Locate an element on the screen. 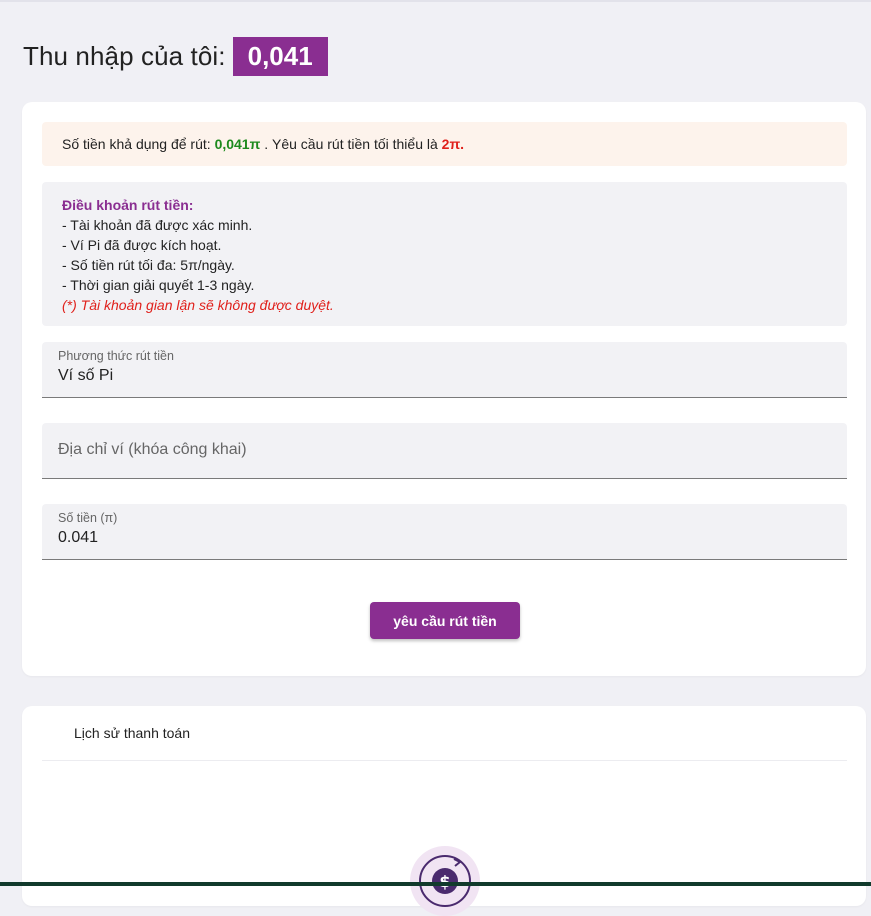 This screenshot has width=871, height=916. terms-title: Điều khoản rút tiền: is located at coordinates (128, 205).